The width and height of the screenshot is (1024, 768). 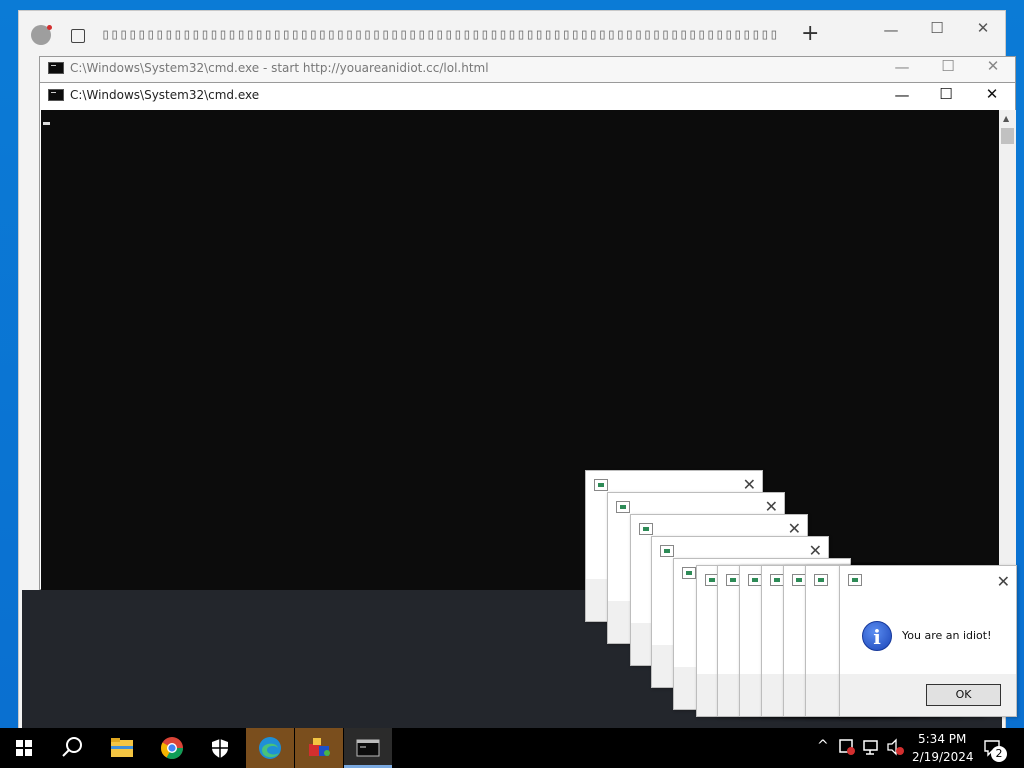 What do you see at coordinates (948, 66) in the screenshot?
I see `cmd-back-maximize-button: ☐` at bounding box center [948, 66].